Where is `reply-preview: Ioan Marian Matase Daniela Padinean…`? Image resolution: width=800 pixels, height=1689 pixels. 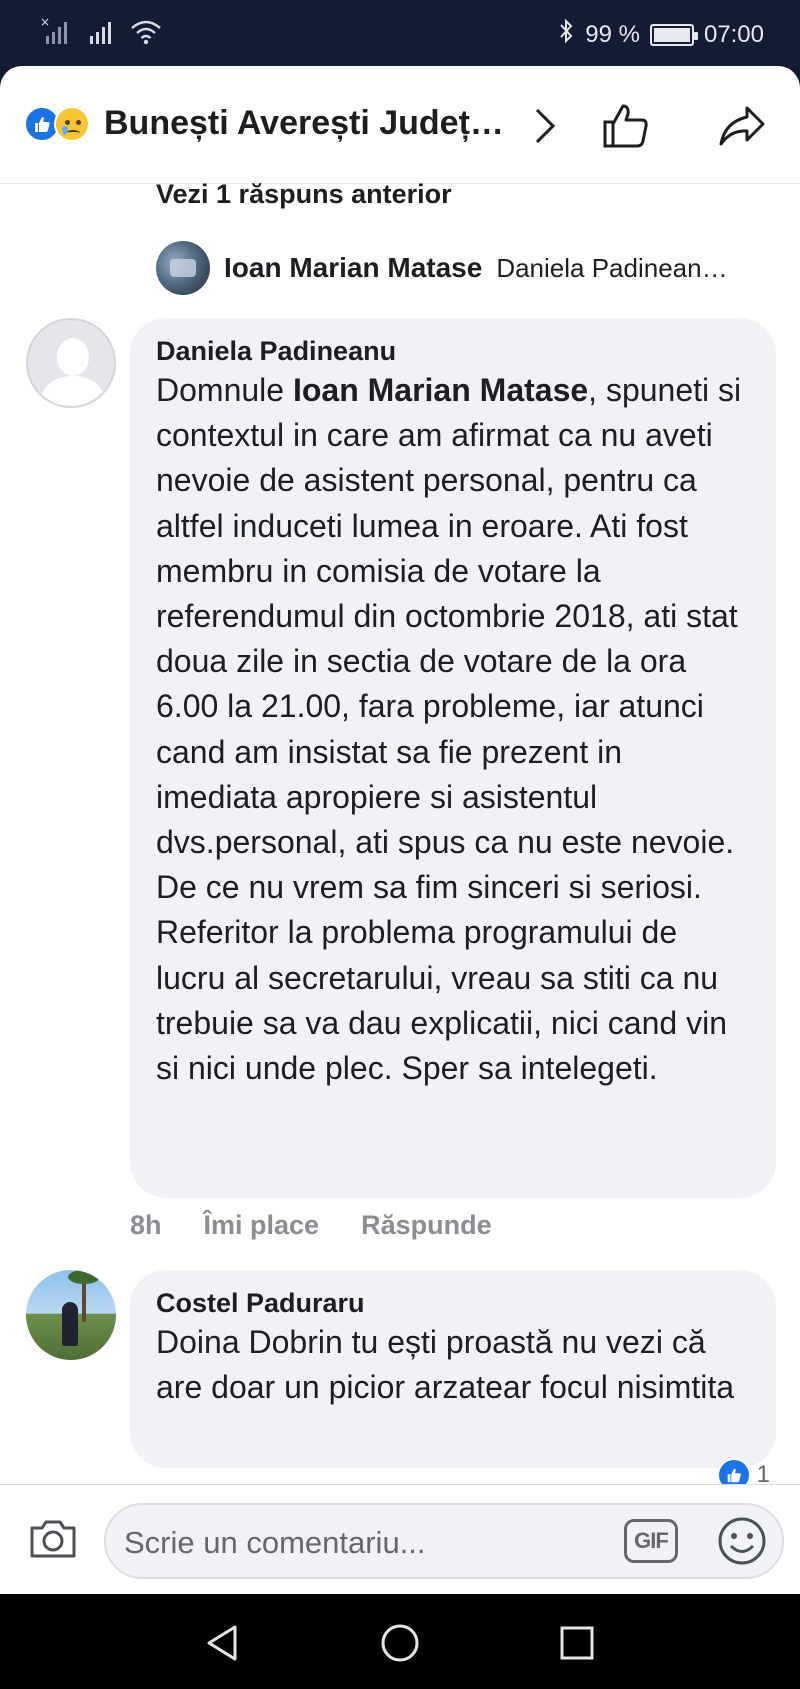
reply-preview: Ioan Marian Matase Daniela Padinean… is located at coordinates (466, 268).